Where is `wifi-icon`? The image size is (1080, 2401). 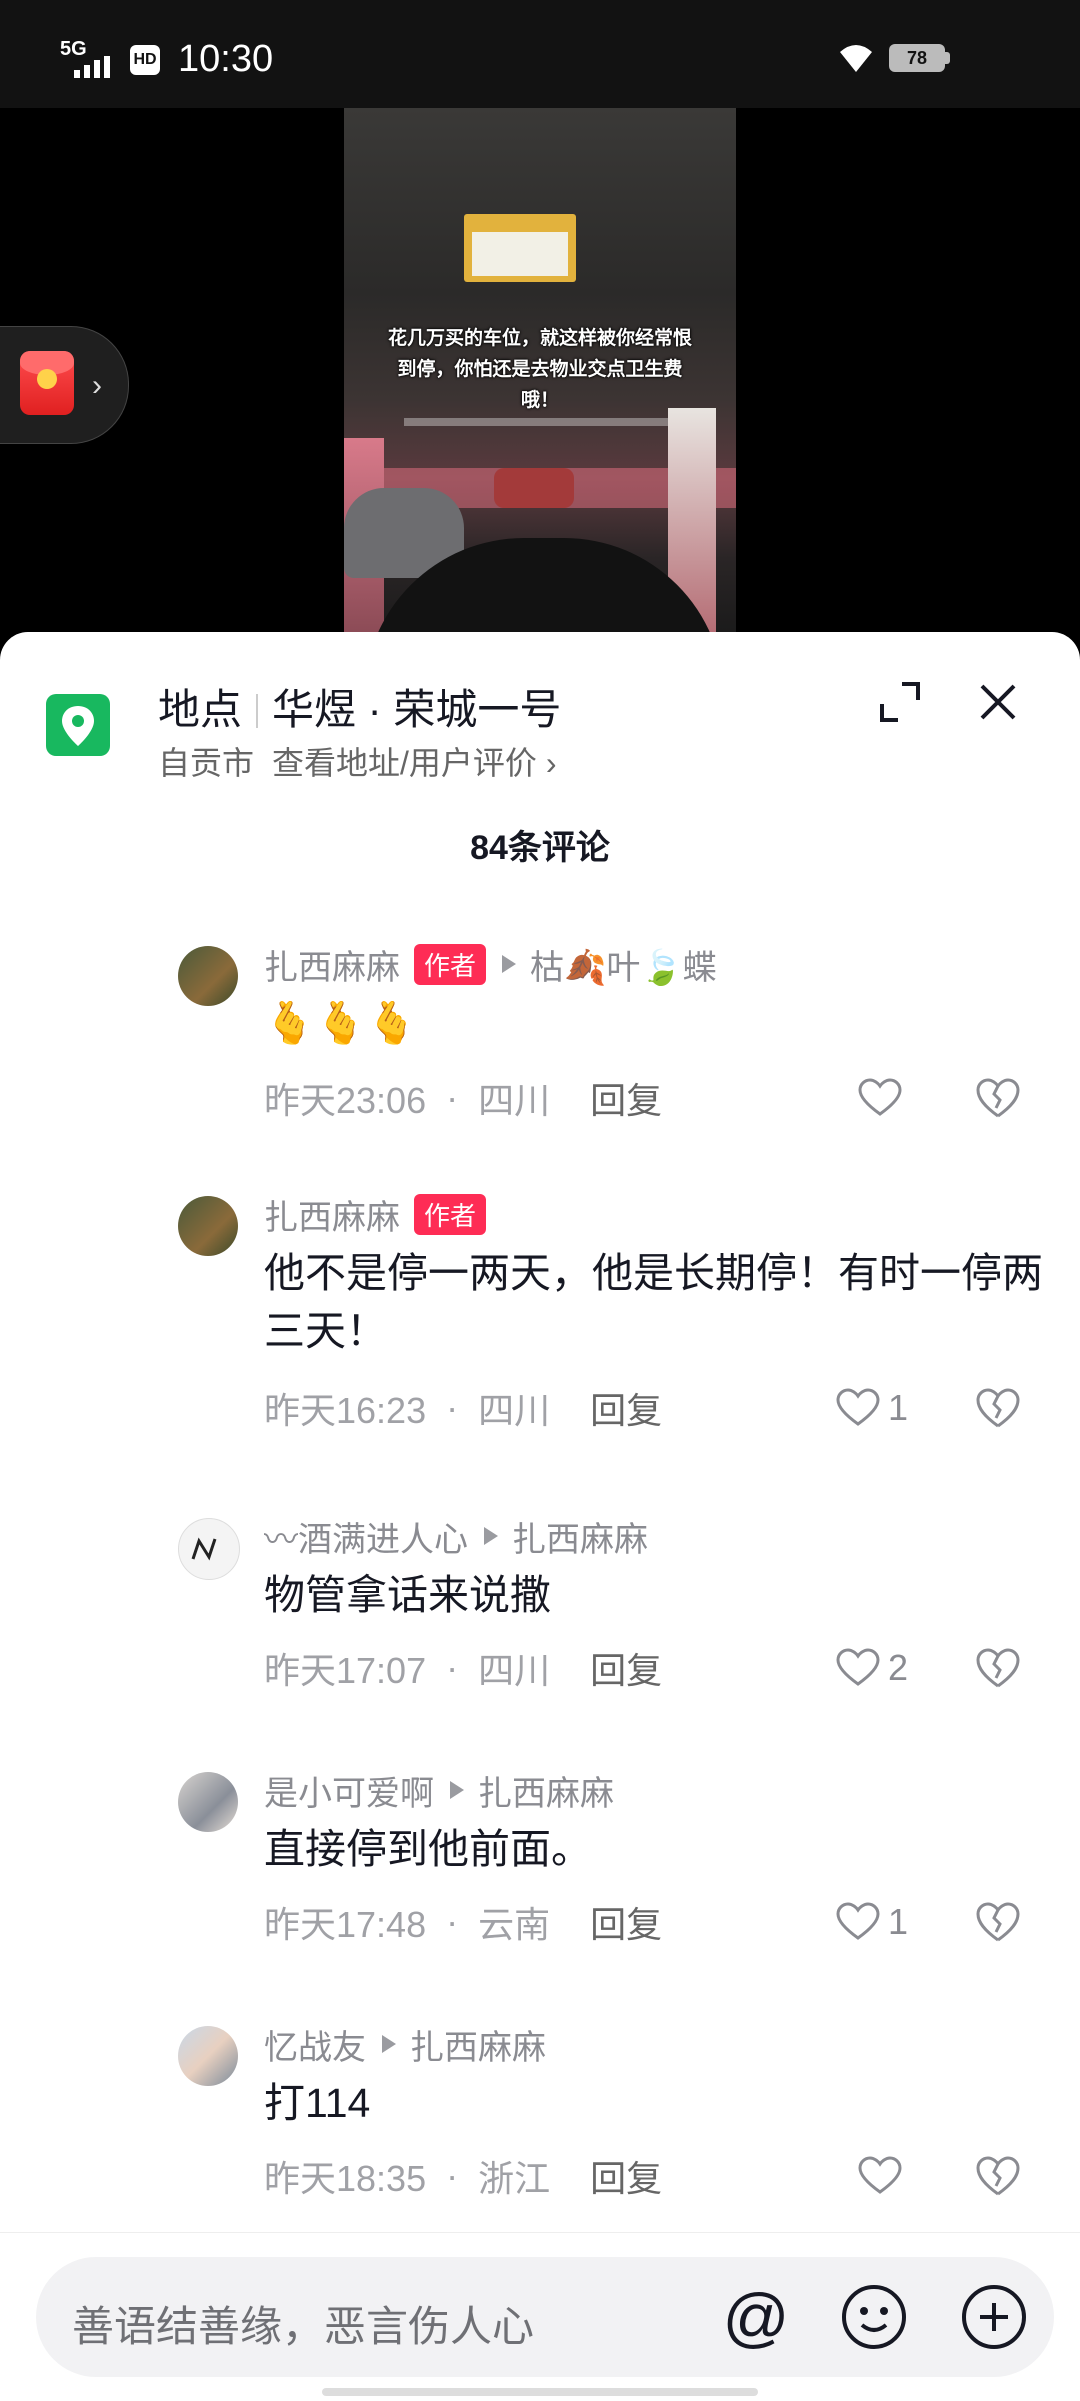
wifi-icon is located at coordinates (856, 58).